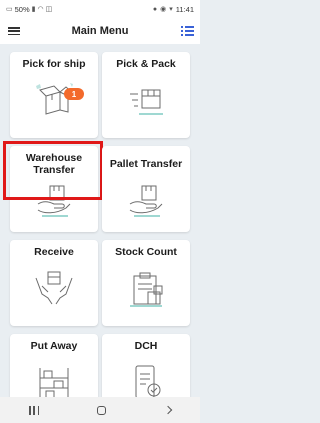 This screenshot has height=423, width=320. What do you see at coordinates (173, 9) in the screenshot?
I see `status-right: ● ◉ ▾ 11:41` at bounding box center [173, 9].